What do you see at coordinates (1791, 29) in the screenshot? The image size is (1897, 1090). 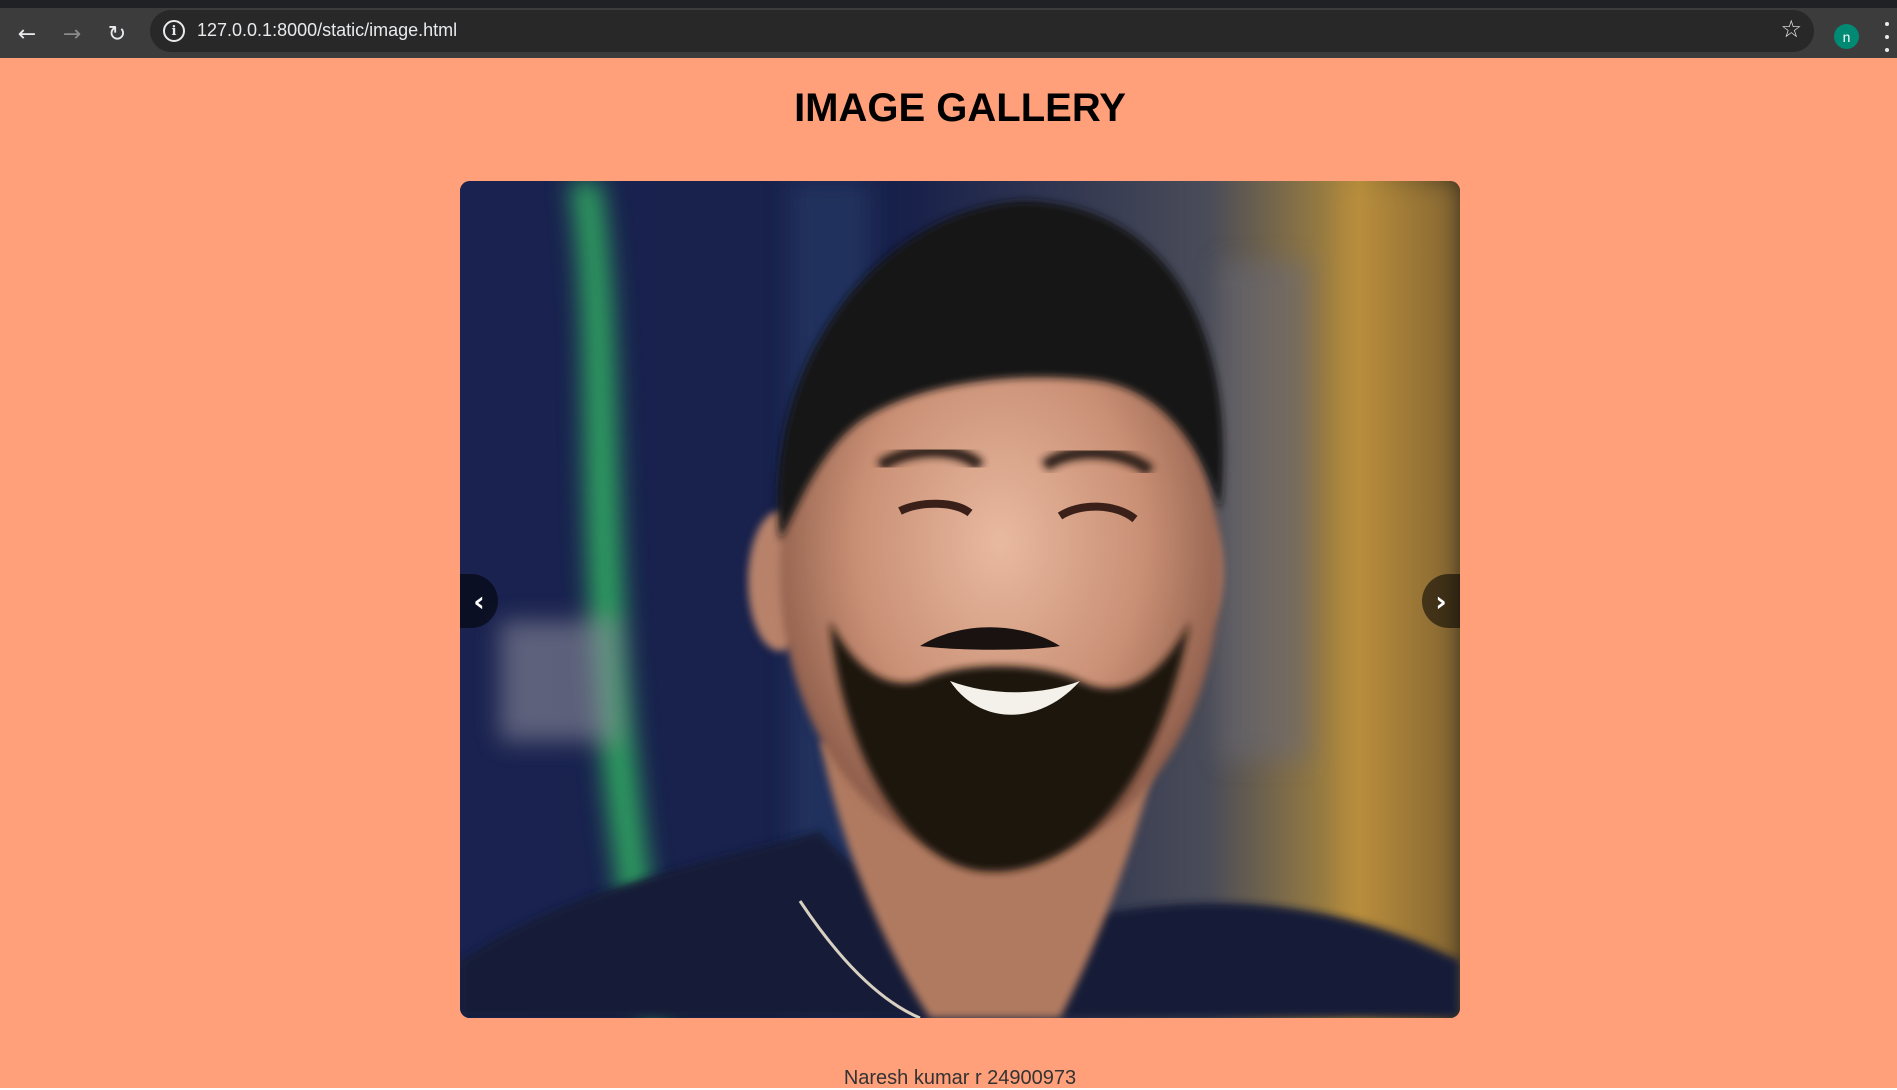 I see `bookmark-star-icon: ☆` at bounding box center [1791, 29].